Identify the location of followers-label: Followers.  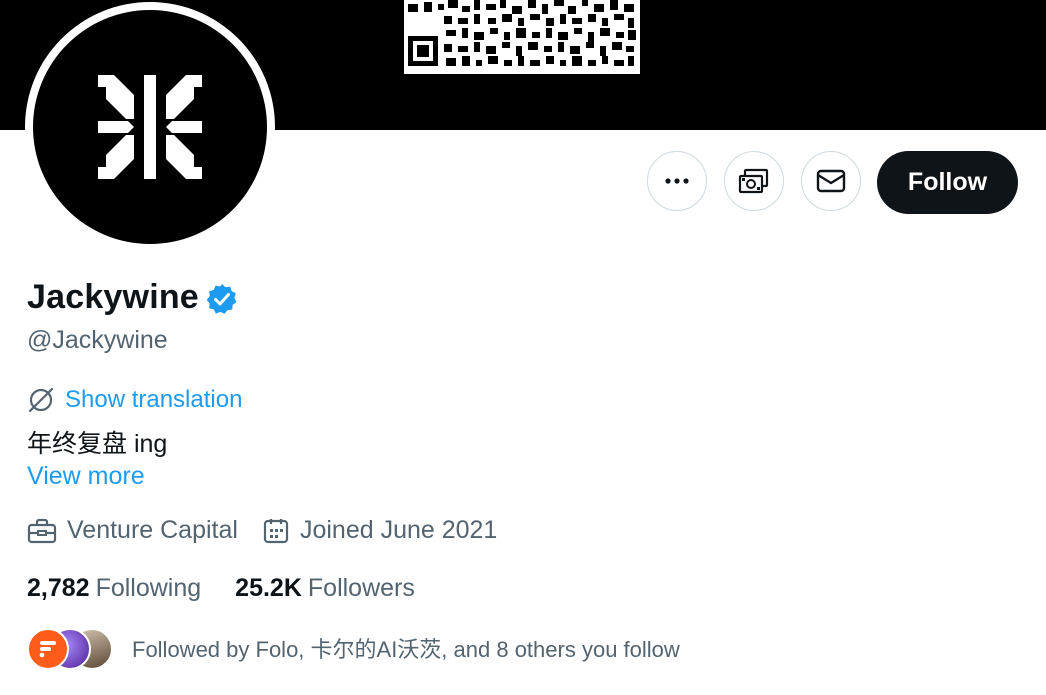
(361, 588).